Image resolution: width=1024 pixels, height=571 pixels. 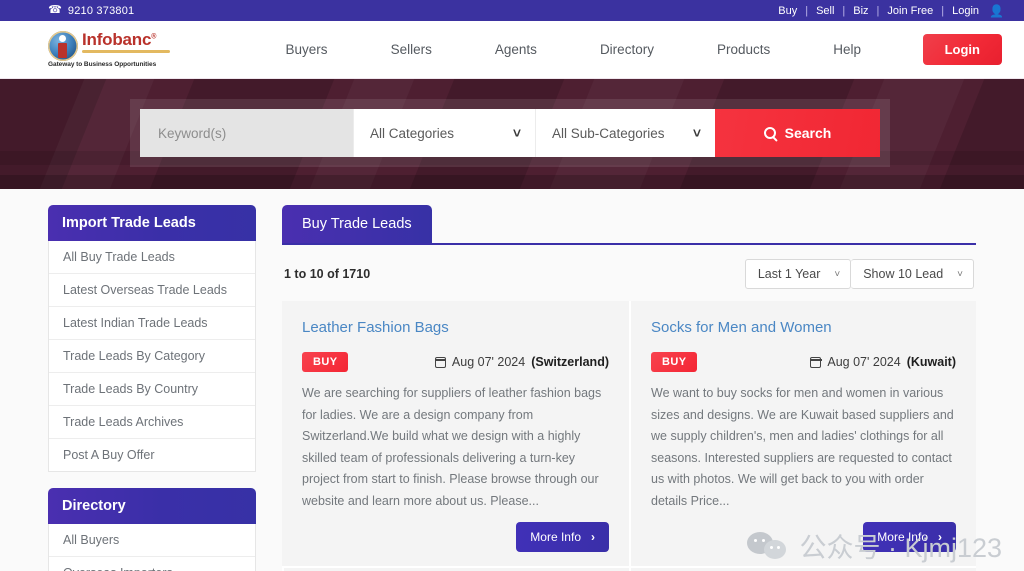 I want to click on brand-tagline: Gateway to Business Opportunities, so click(x=102, y=64).